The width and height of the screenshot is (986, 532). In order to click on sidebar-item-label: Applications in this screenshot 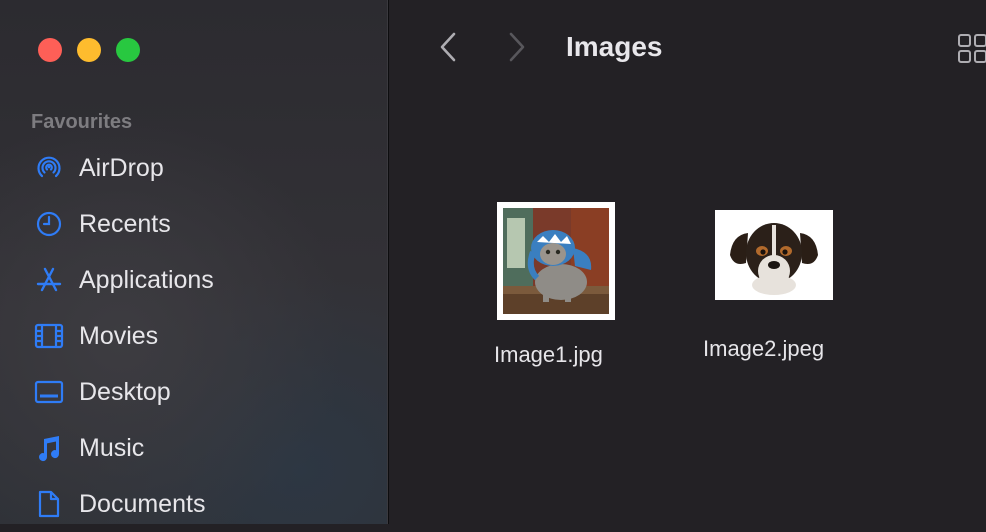, I will do `click(146, 279)`.